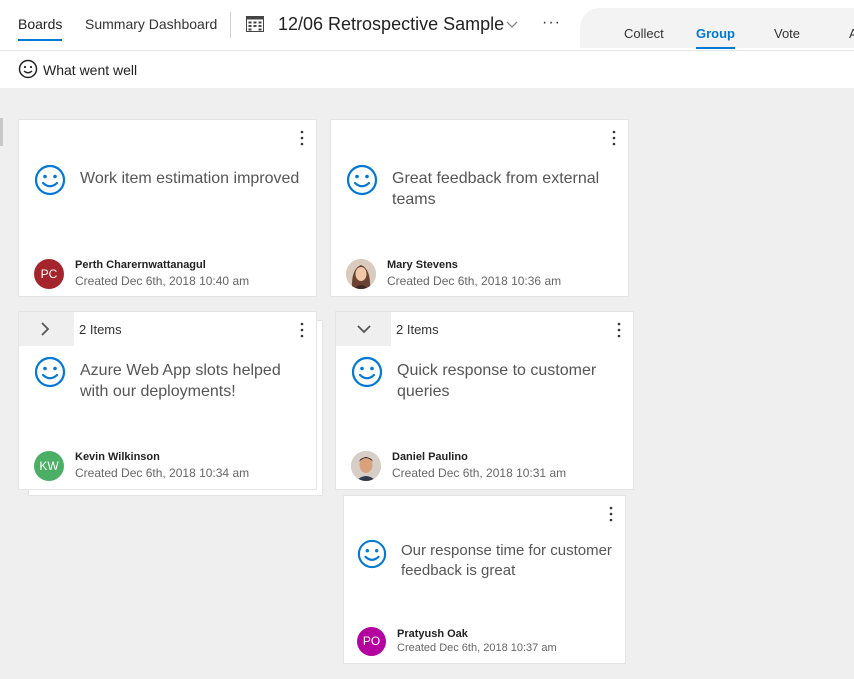 The height and width of the screenshot is (679, 854). Describe the element at coordinates (479, 473) in the screenshot. I see `created-date: Created Dec 6th, 2018 10:31 am` at that location.